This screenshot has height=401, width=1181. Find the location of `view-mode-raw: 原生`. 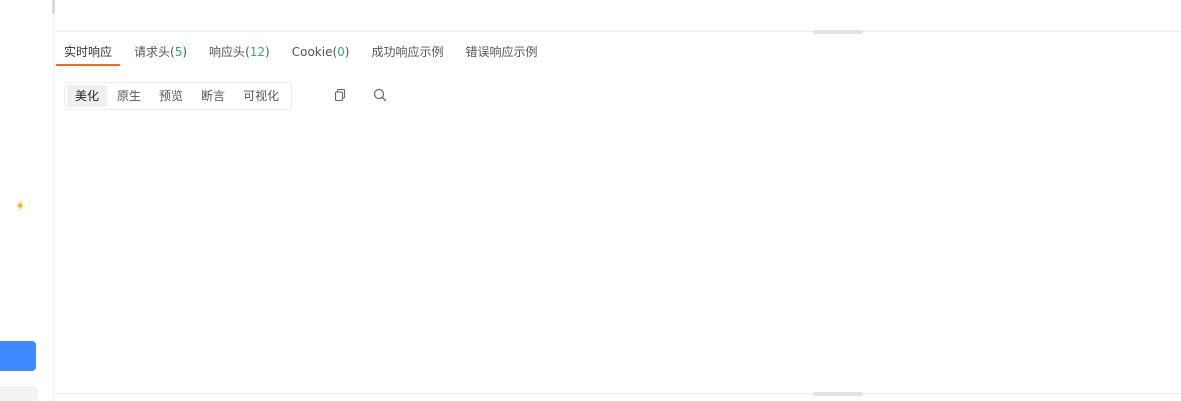

view-mode-raw: 原生 is located at coordinates (129, 96).